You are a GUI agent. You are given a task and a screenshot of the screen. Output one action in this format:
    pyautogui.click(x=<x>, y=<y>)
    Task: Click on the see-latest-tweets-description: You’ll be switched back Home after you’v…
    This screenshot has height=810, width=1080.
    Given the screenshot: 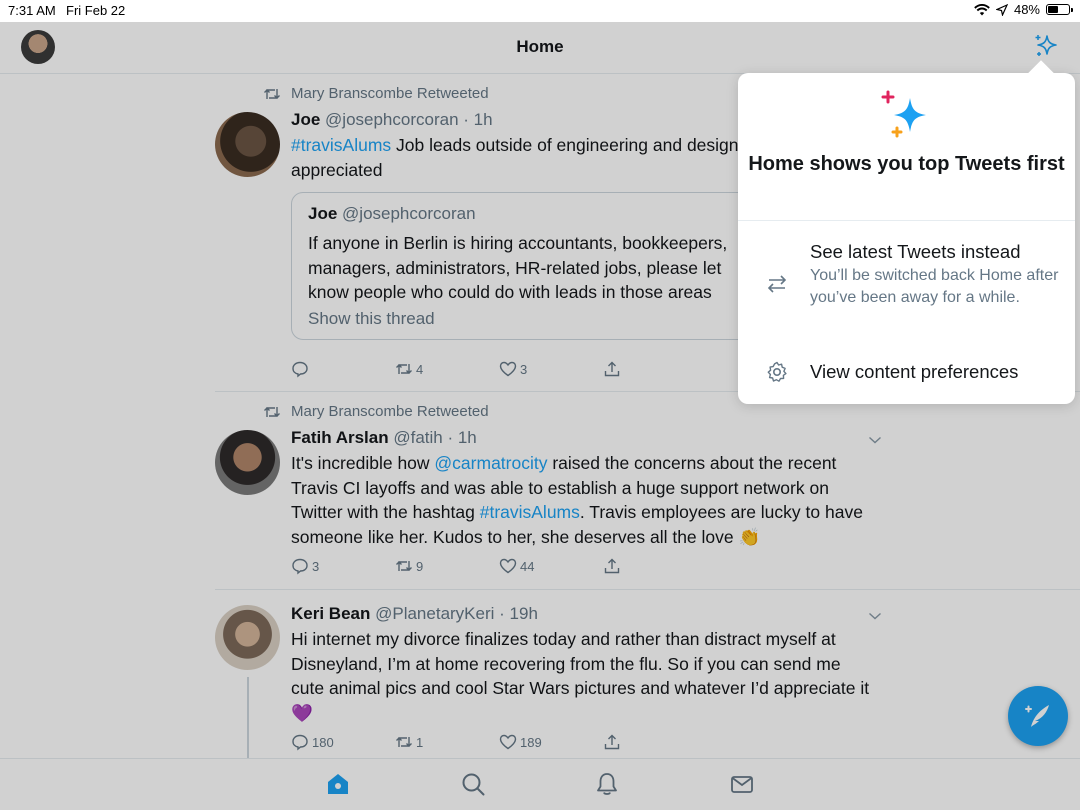 What is the action you would take?
    pyautogui.click(x=934, y=286)
    